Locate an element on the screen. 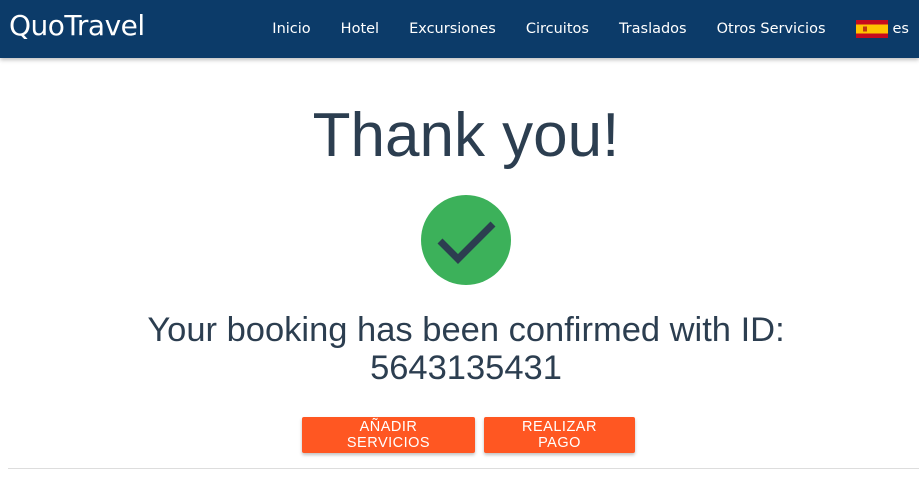 This screenshot has height=478, width=919. language-selector: es is located at coordinates (880, 29).